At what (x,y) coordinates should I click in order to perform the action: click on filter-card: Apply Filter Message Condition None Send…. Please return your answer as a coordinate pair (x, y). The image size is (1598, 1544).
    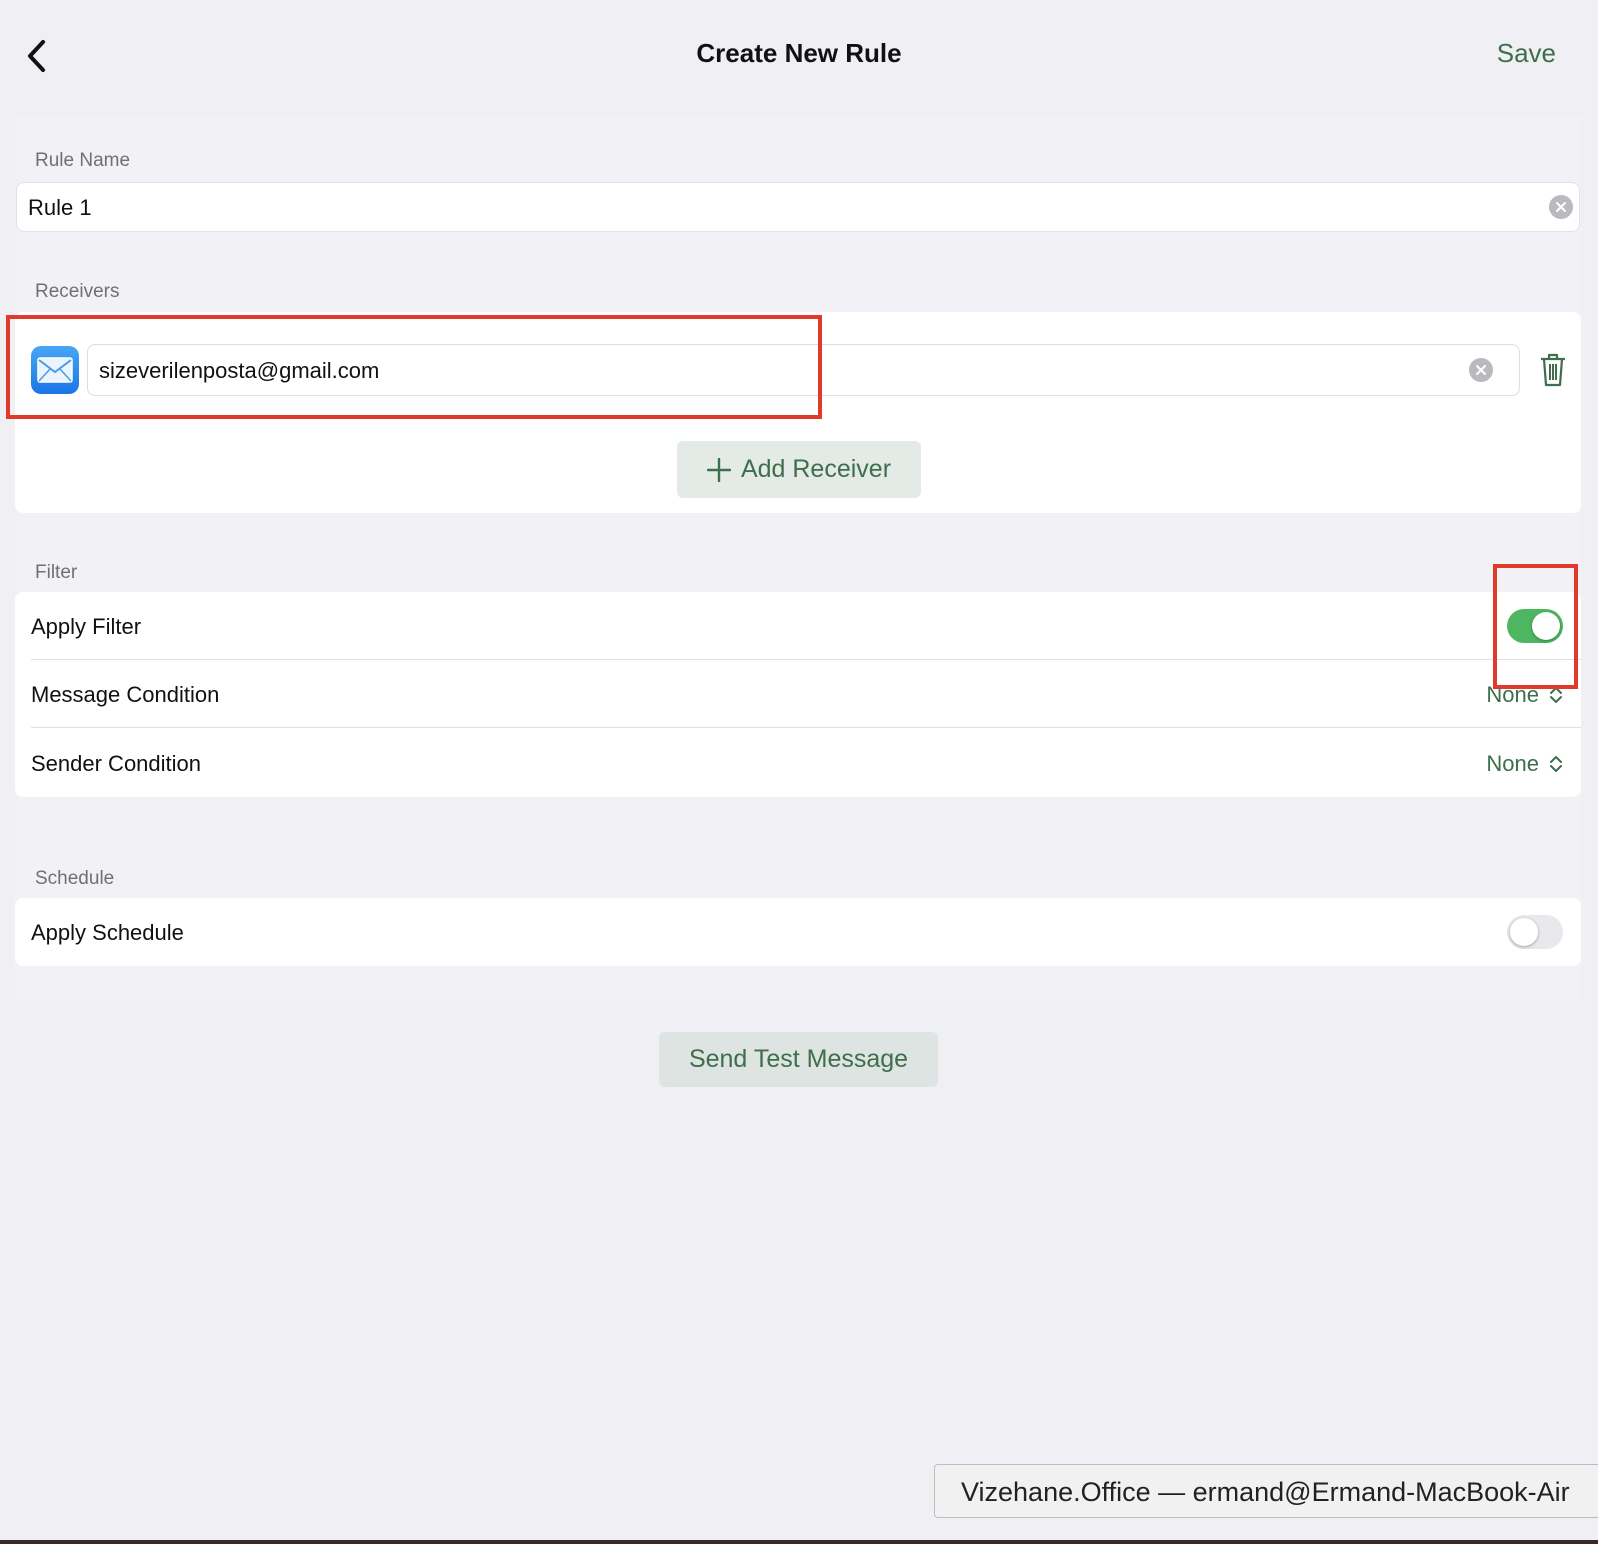
    Looking at the image, I should click on (798, 694).